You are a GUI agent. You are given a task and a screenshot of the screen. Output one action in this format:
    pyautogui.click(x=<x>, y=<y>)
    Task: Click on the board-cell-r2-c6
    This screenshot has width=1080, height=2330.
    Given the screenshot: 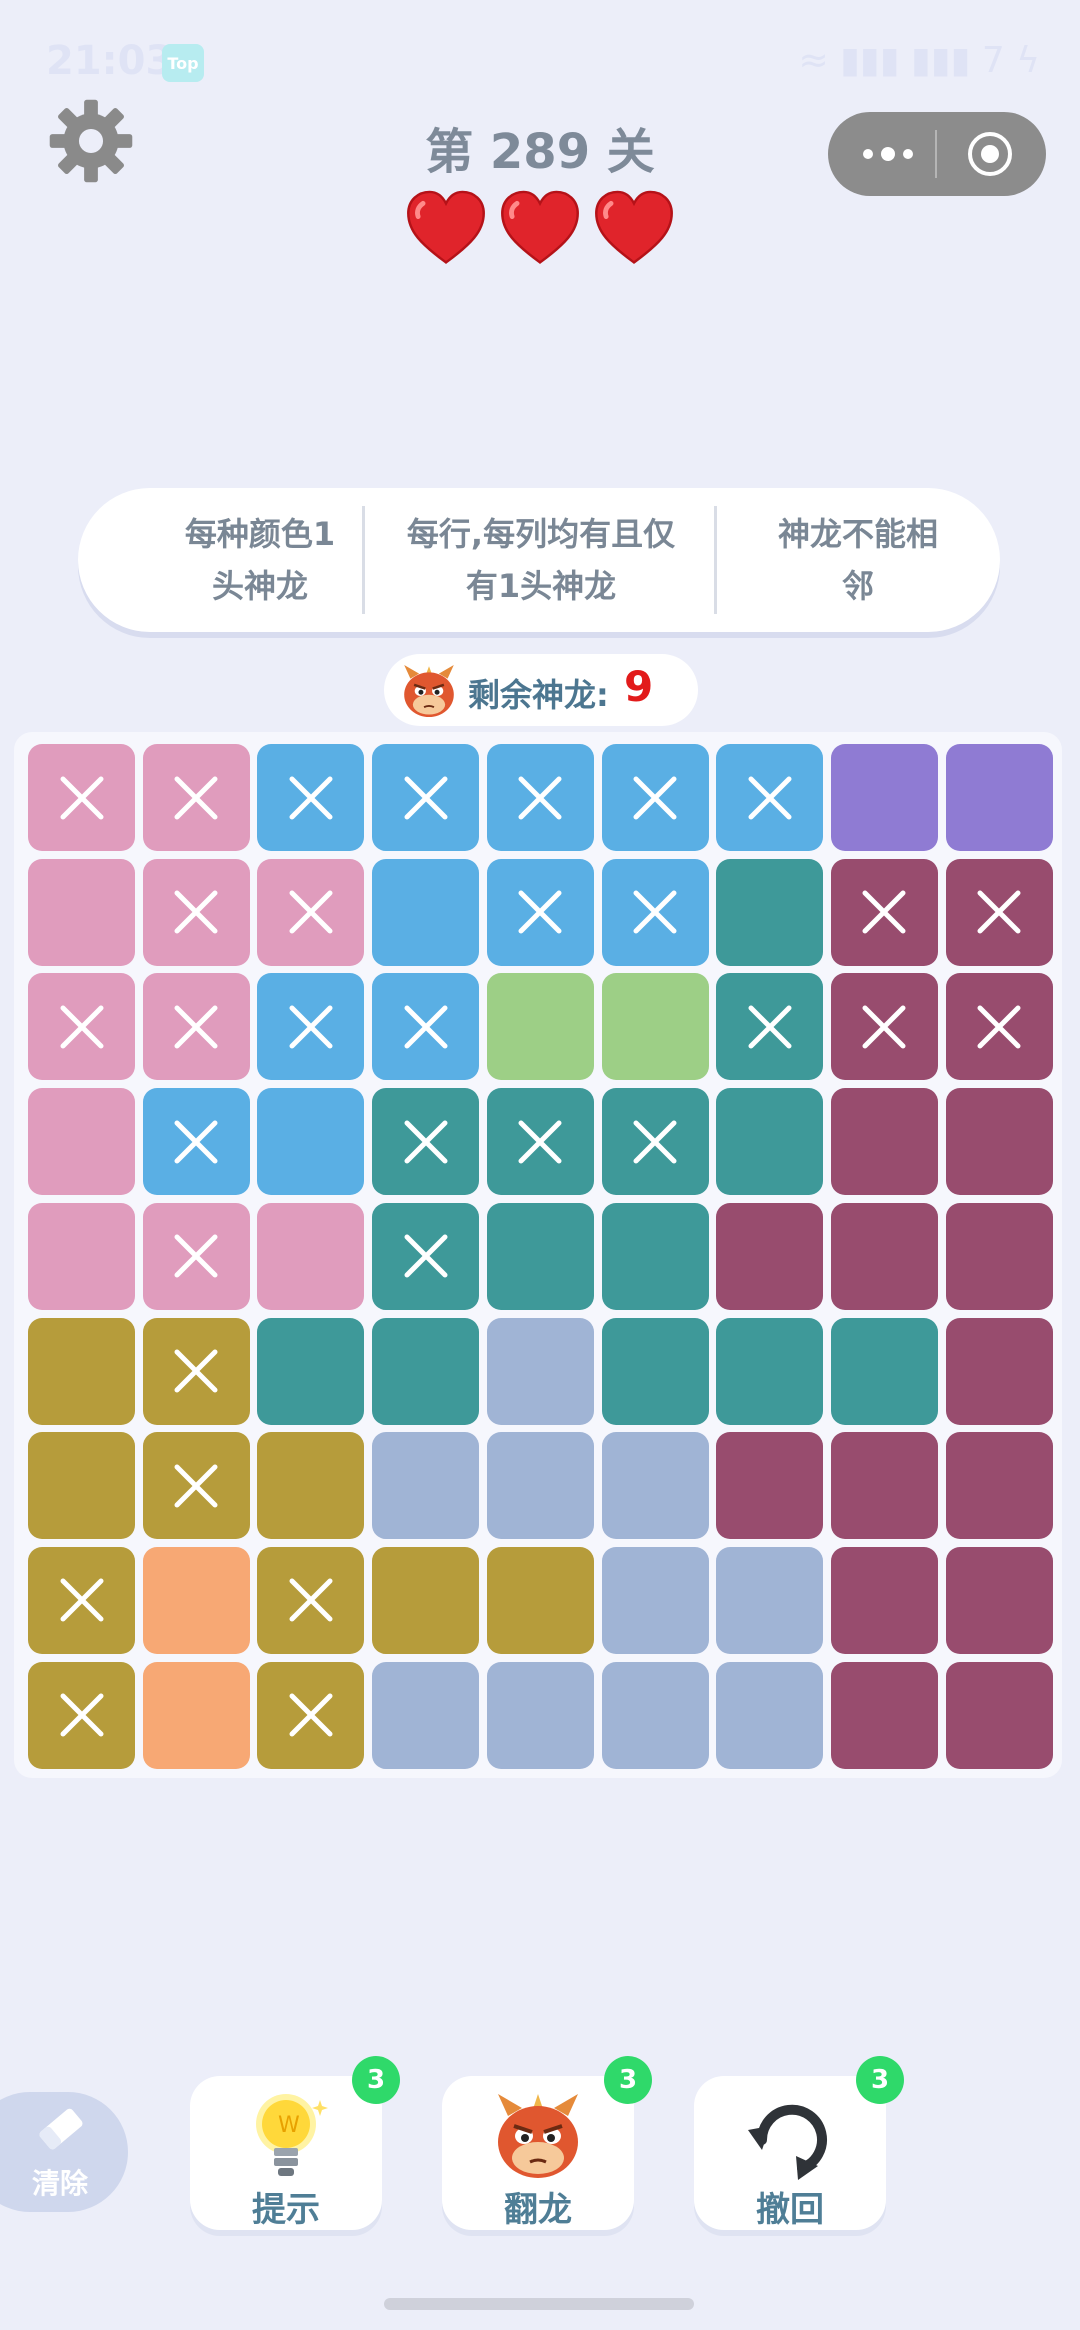 What is the action you would take?
    pyautogui.click(x=655, y=912)
    